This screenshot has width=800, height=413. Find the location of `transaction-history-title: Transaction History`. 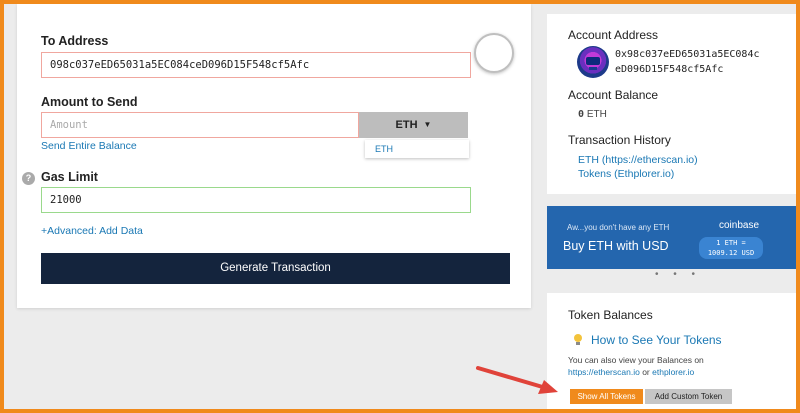

transaction-history-title: Transaction History is located at coordinates (619, 140).